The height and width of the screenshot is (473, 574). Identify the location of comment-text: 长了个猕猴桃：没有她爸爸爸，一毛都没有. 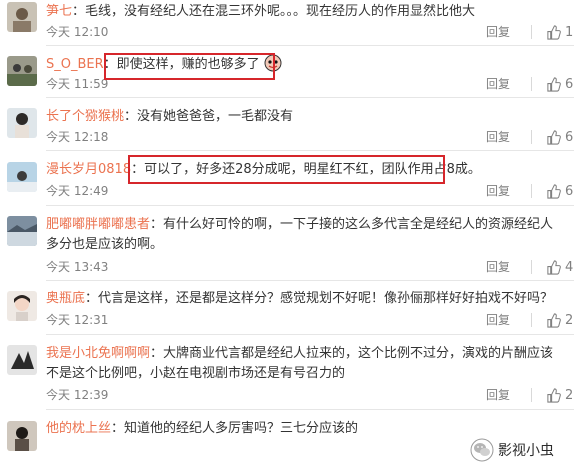
(170, 116).